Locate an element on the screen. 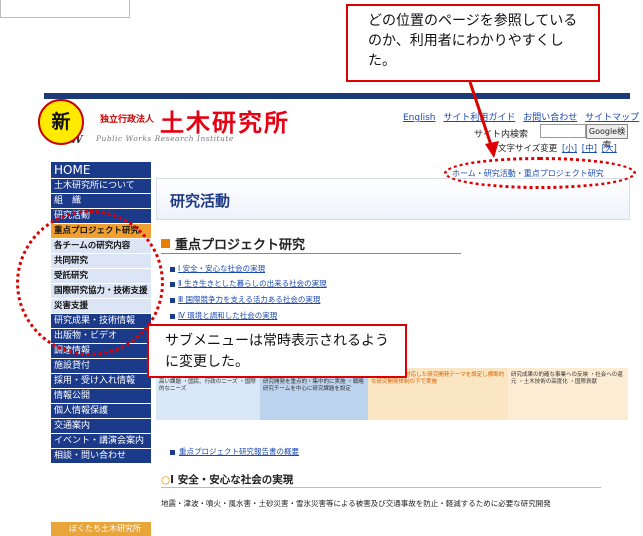 This screenshot has width=643, height=536. new-badge: 新 is located at coordinates (61, 122).